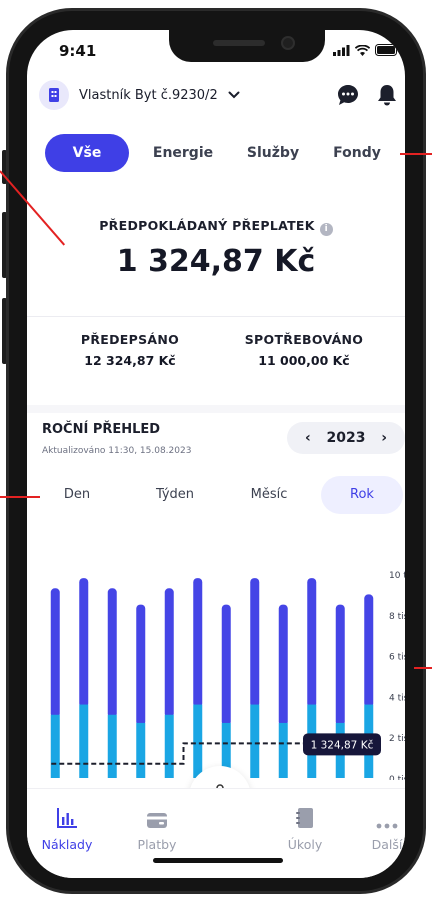  What do you see at coordinates (305, 816) in the screenshot?
I see `notebook-icon` at bounding box center [305, 816].